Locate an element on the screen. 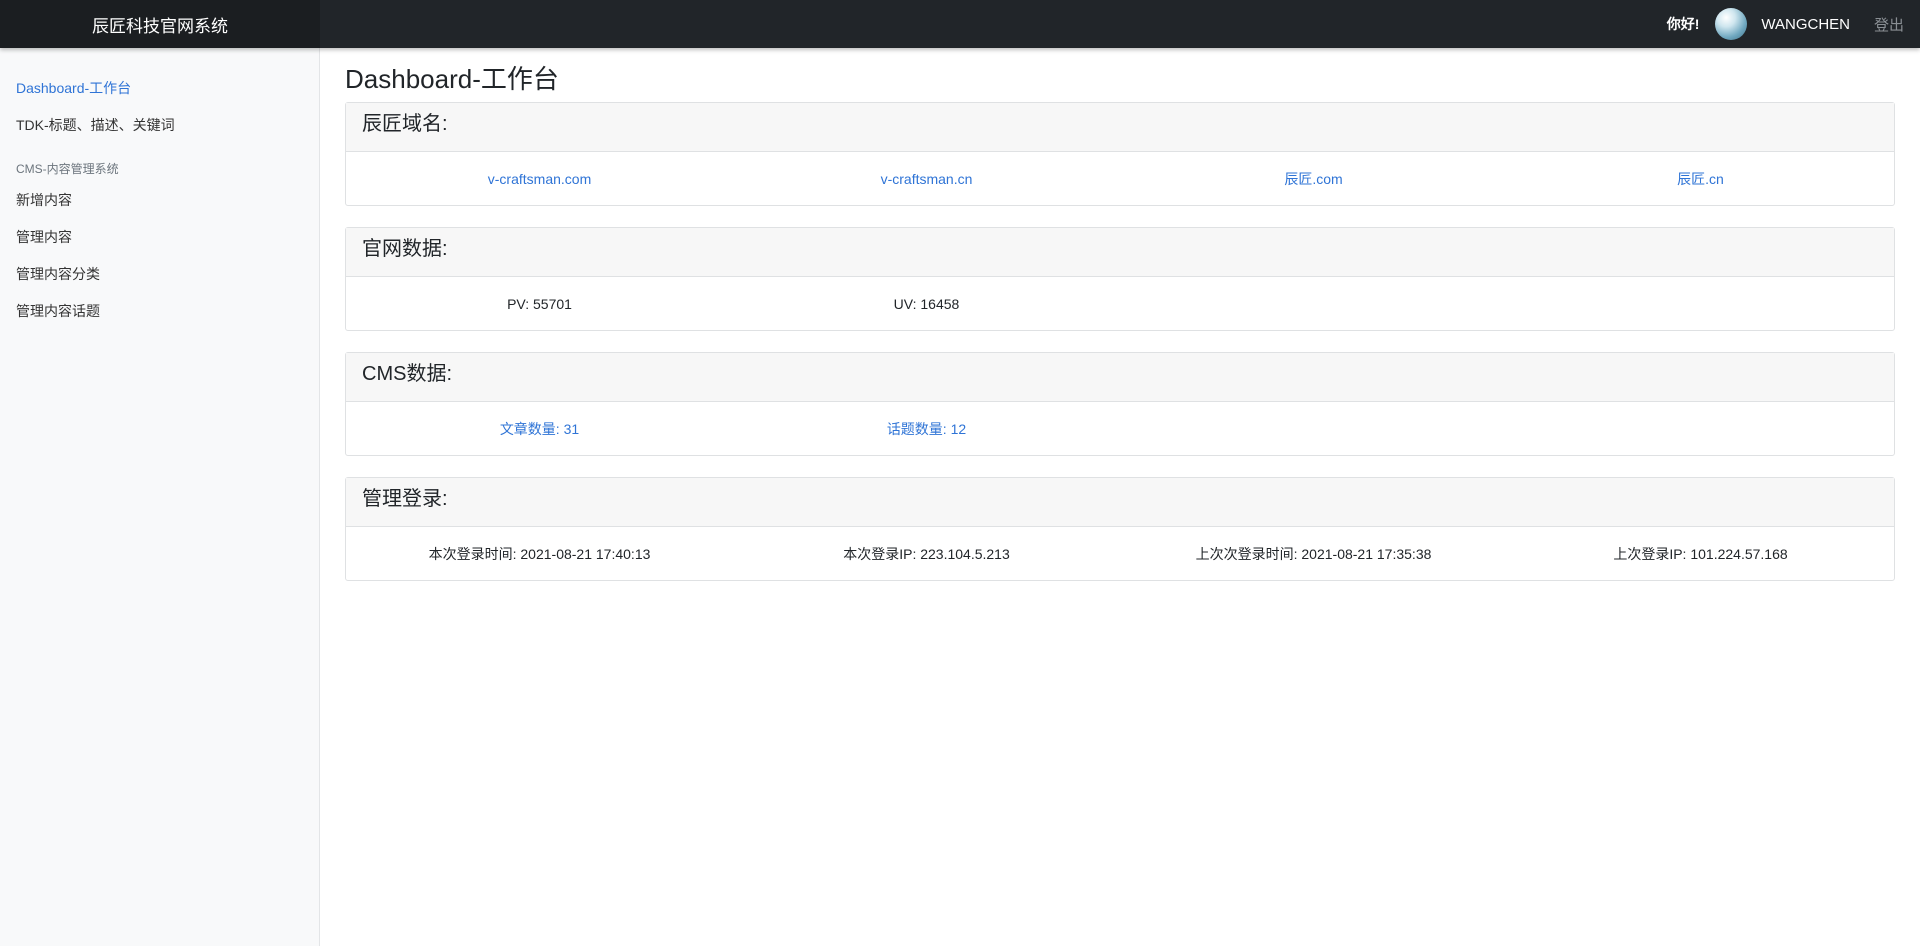 The image size is (1920, 946). domain-link: 辰匠.com is located at coordinates (1313, 179).